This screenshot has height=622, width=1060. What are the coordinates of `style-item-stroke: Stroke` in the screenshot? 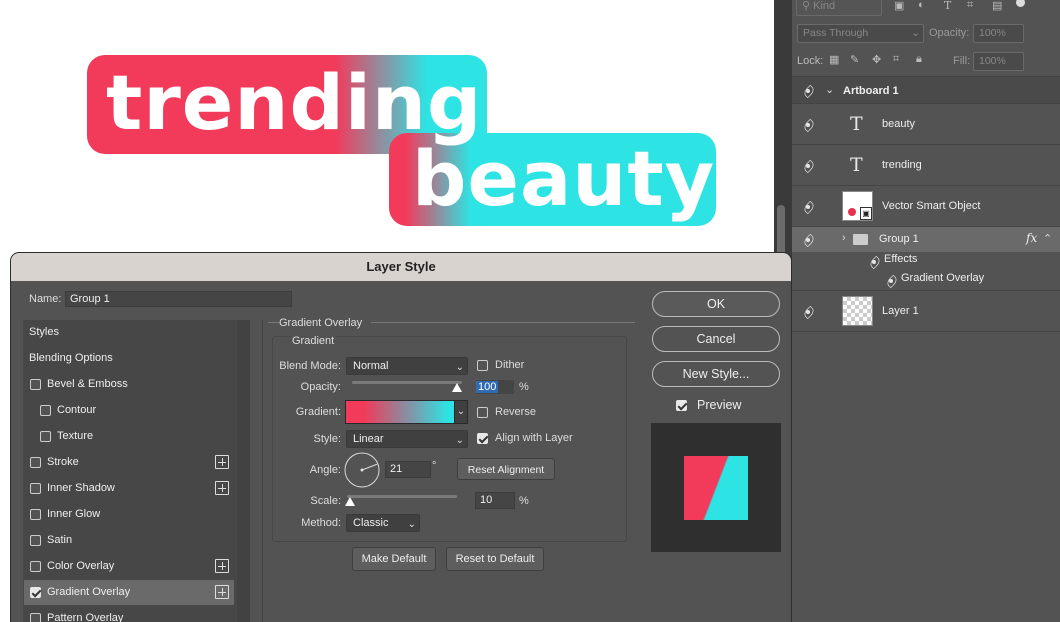 It's located at (129, 462).